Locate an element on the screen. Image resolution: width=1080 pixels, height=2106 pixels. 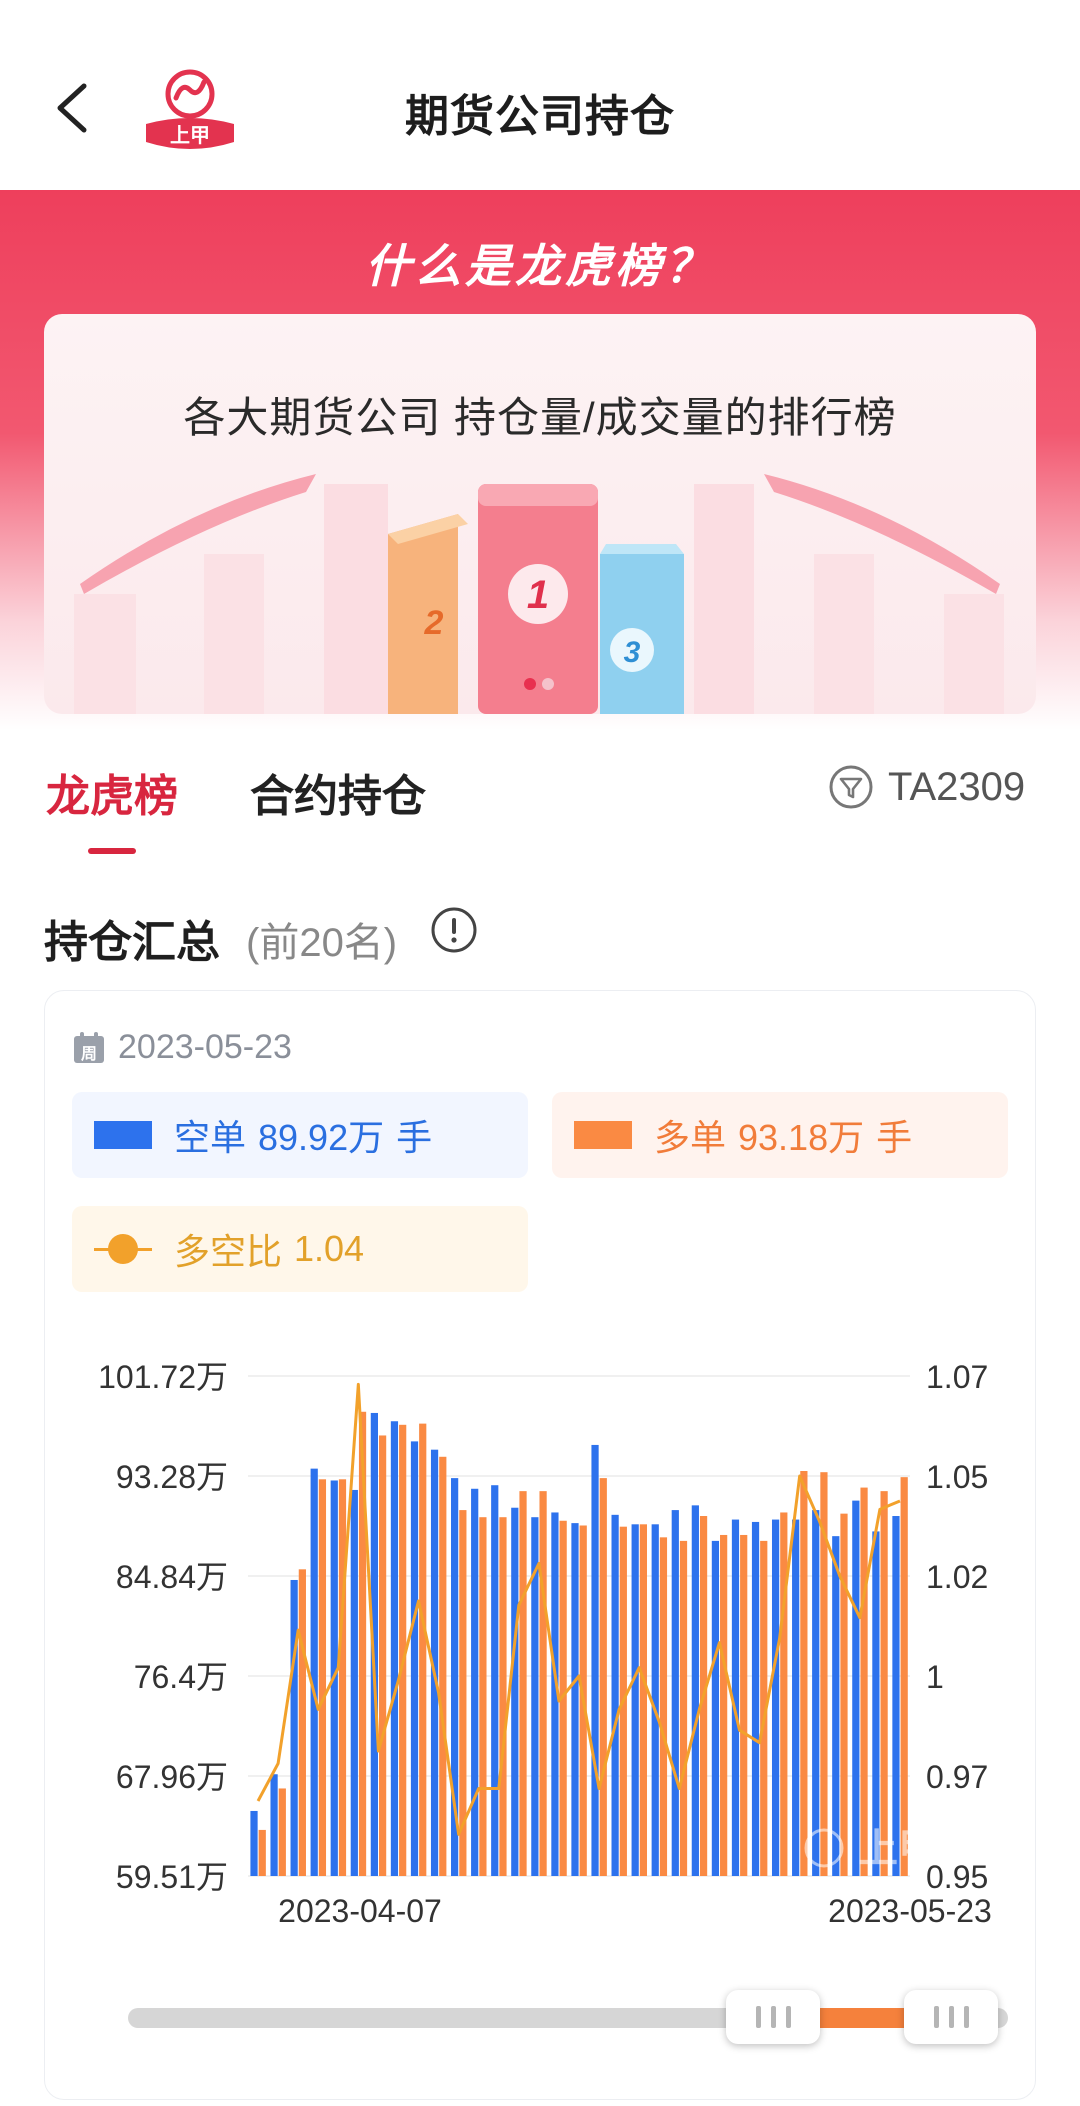
long-value: 93.18万 is located at coordinates (801, 1137).